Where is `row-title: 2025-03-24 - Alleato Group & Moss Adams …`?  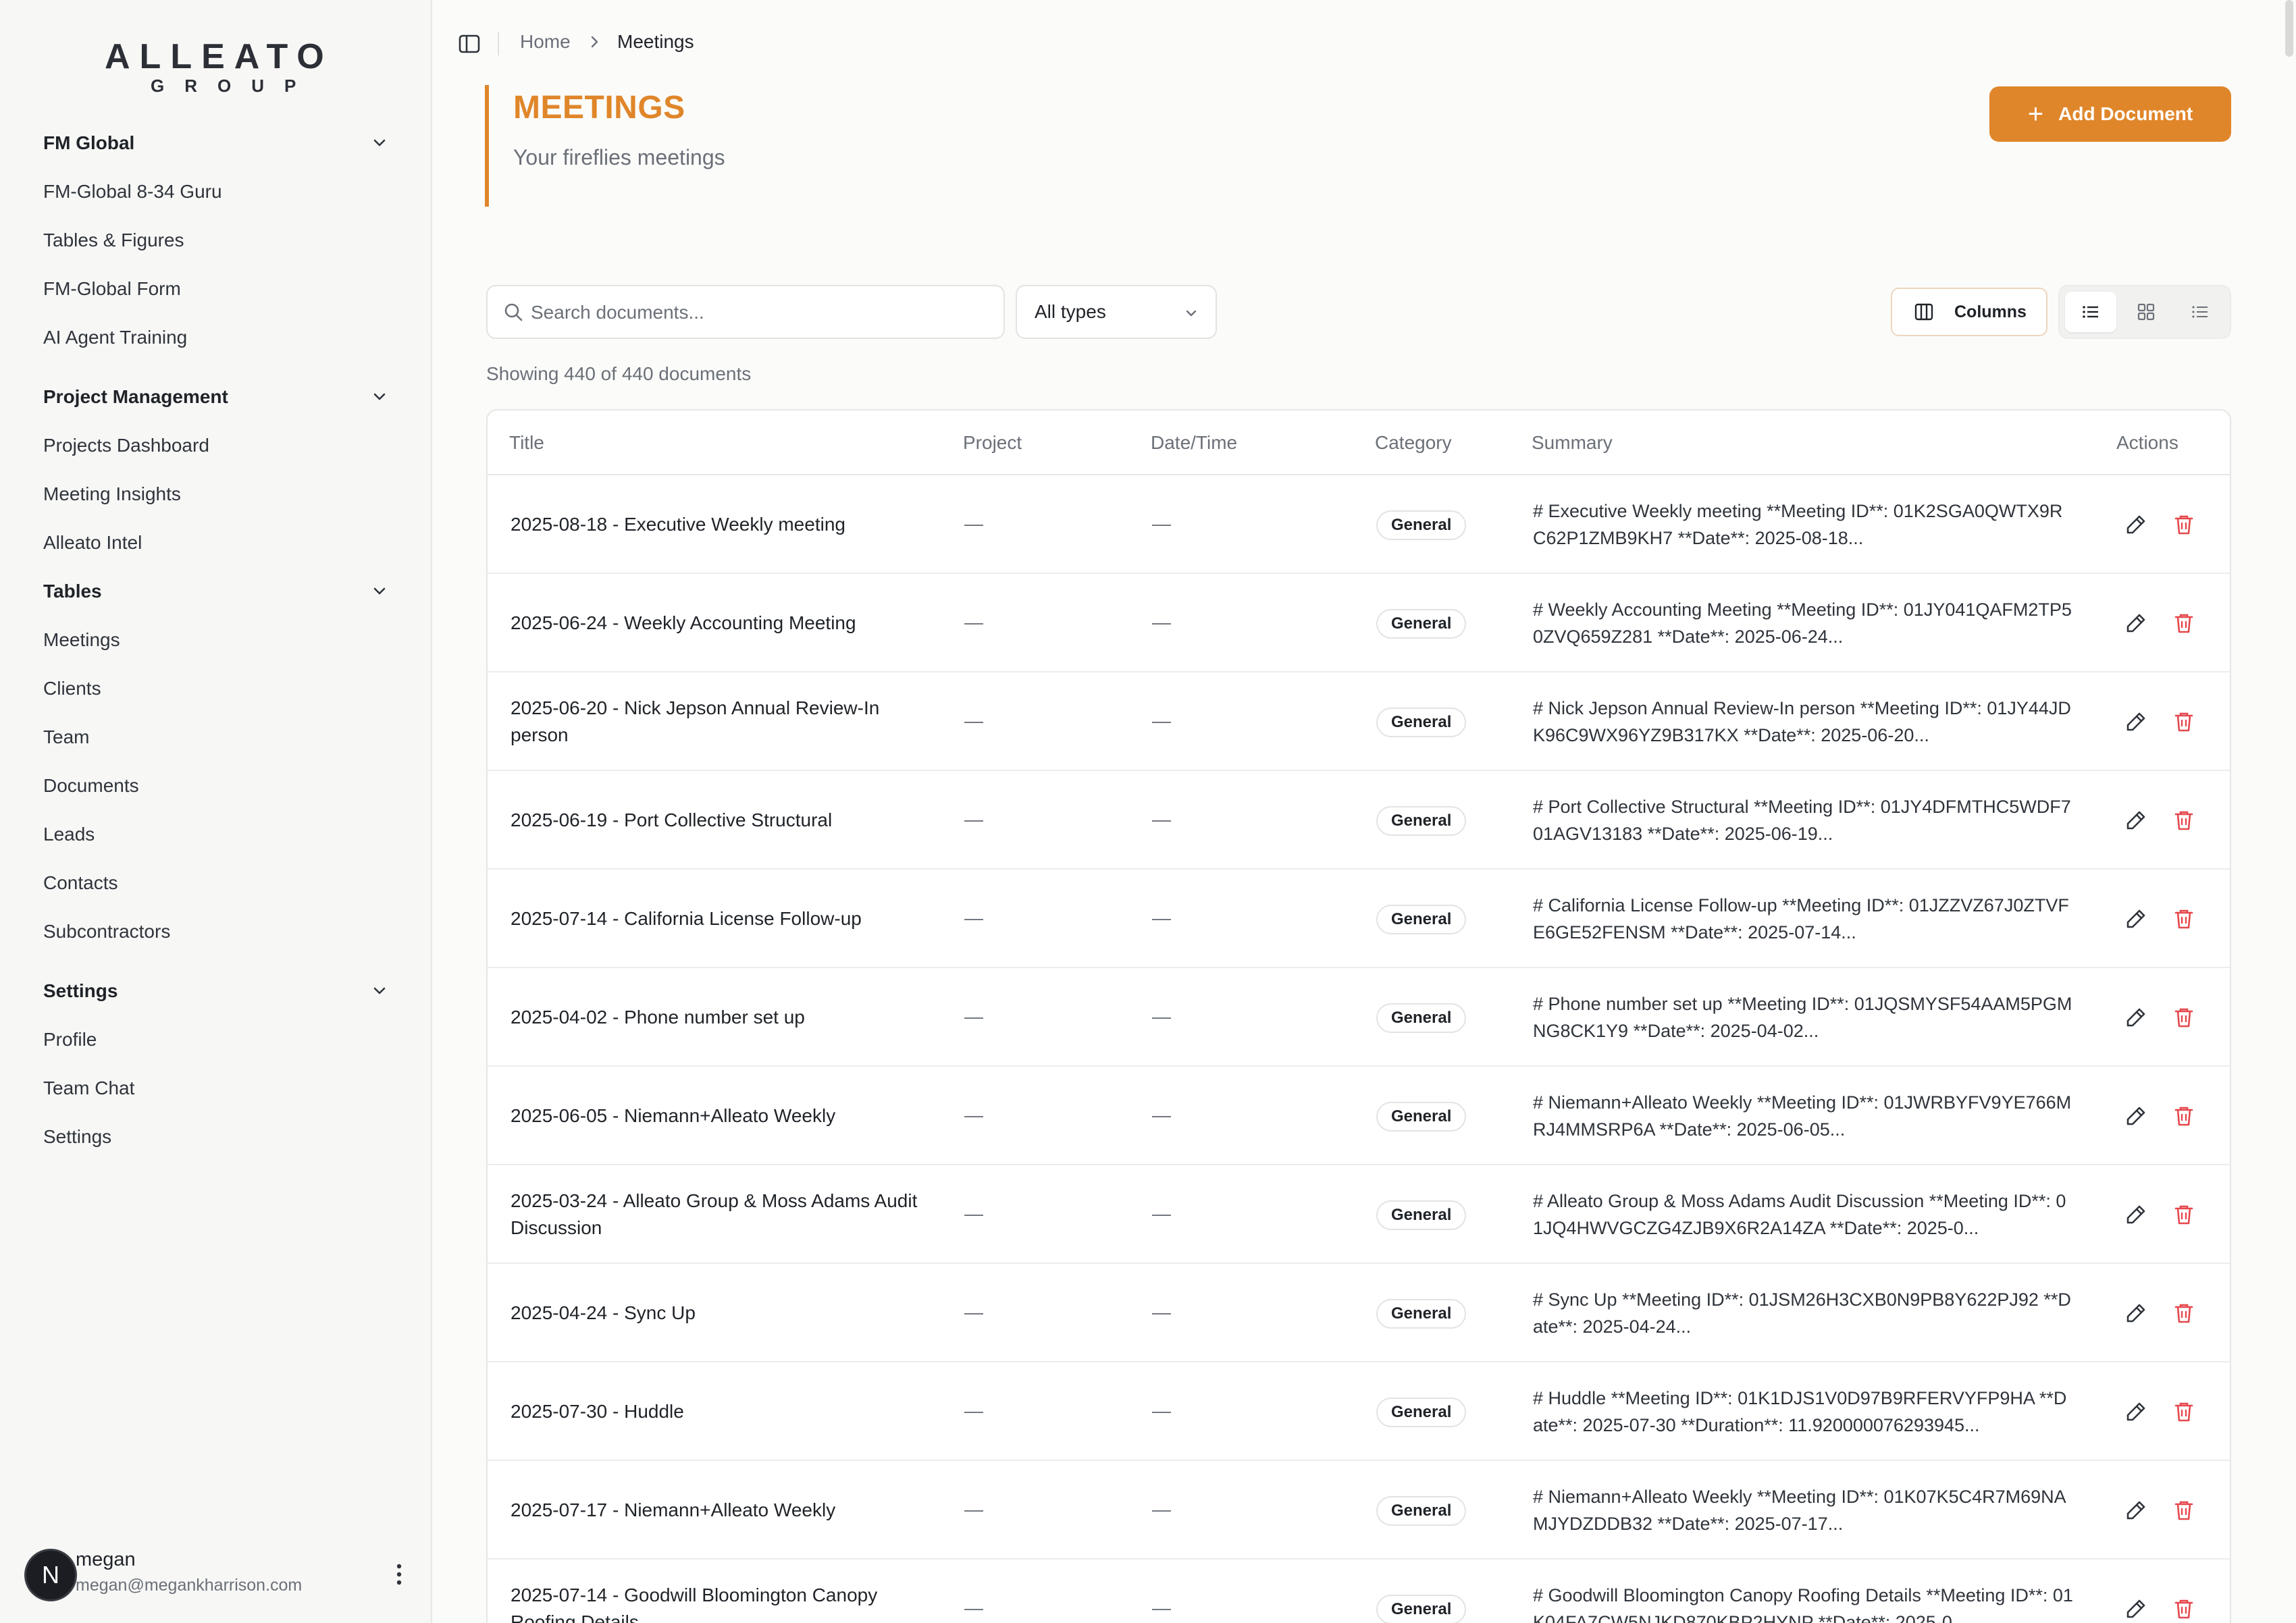
row-title: 2025-03-24 - Alleato Group & Moss Adams … is located at coordinates (720, 1214).